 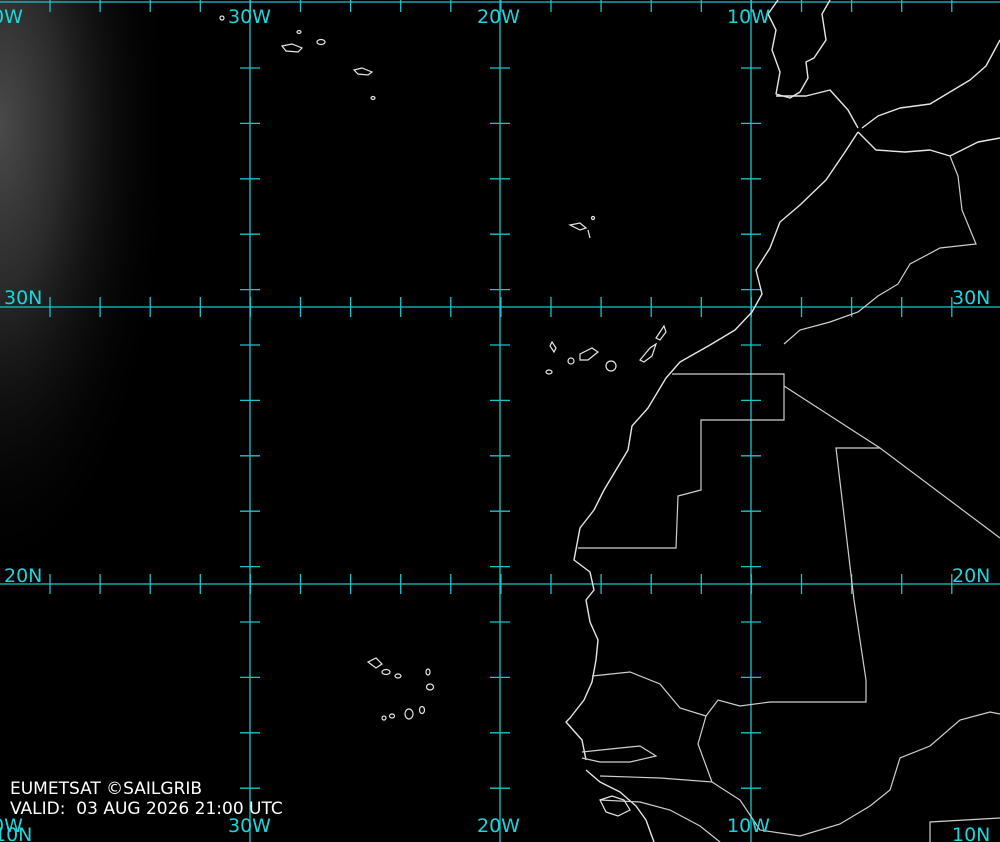 What do you see at coordinates (179, 809) in the screenshot?
I see `valid-time: 03 AUG 2026 21:00 UTC` at bounding box center [179, 809].